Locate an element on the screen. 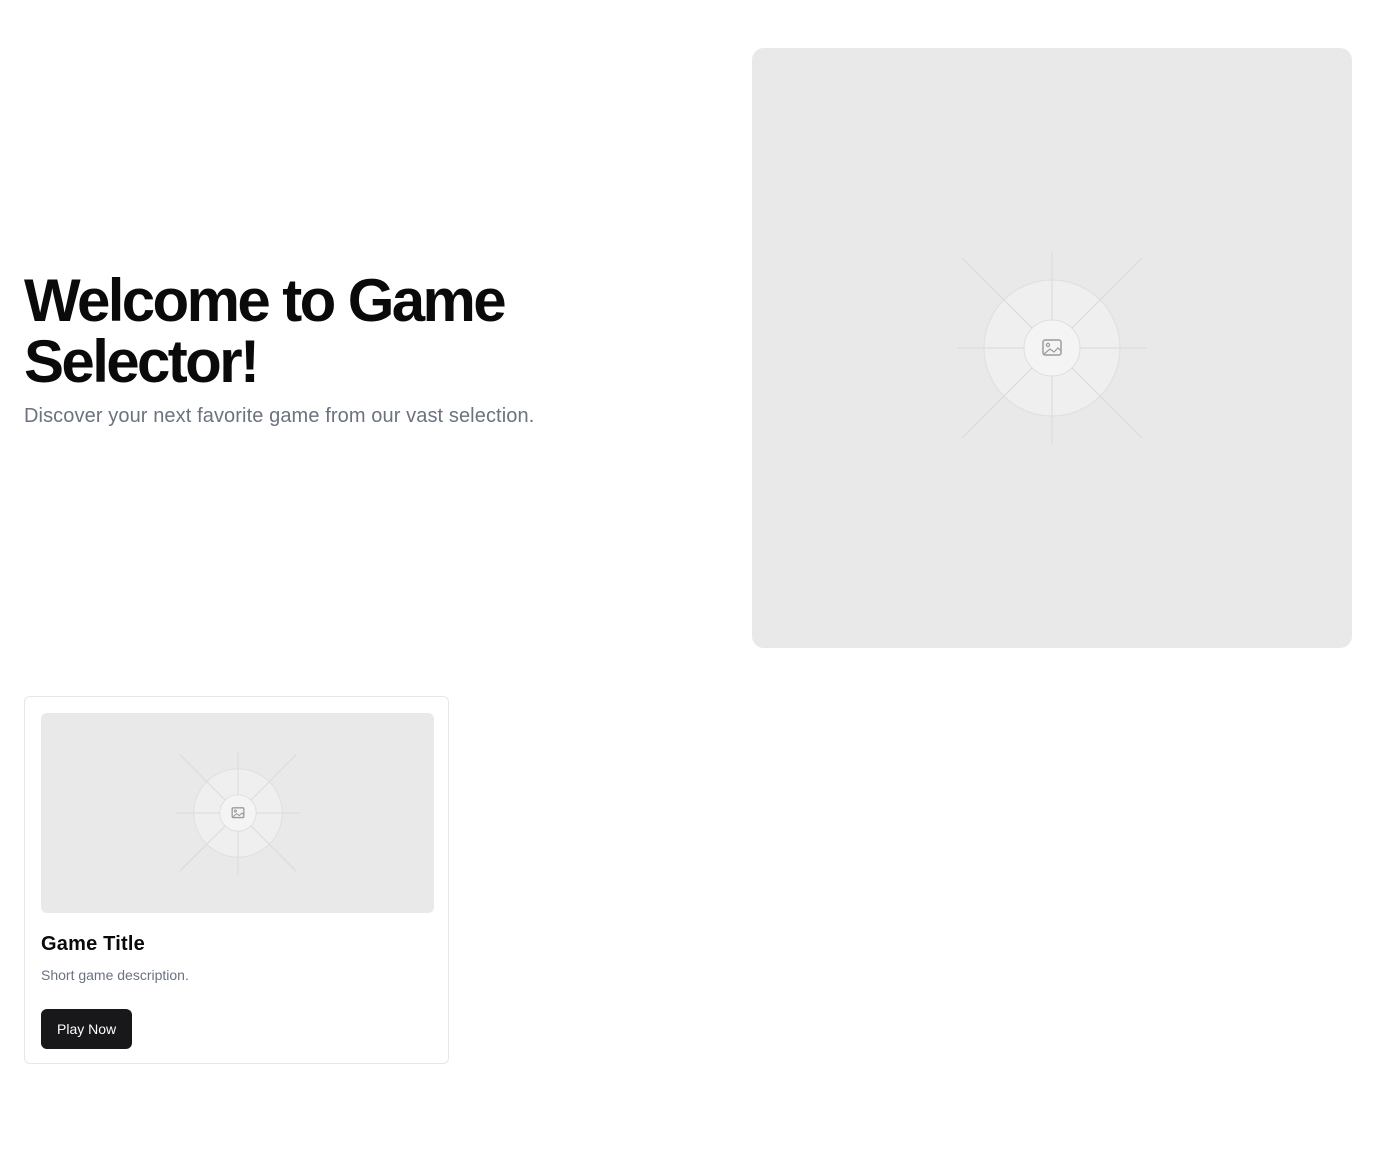 The image size is (1376, 1162). hero-title: Welcome to Game Selector! is located at coordinates (265, 331).